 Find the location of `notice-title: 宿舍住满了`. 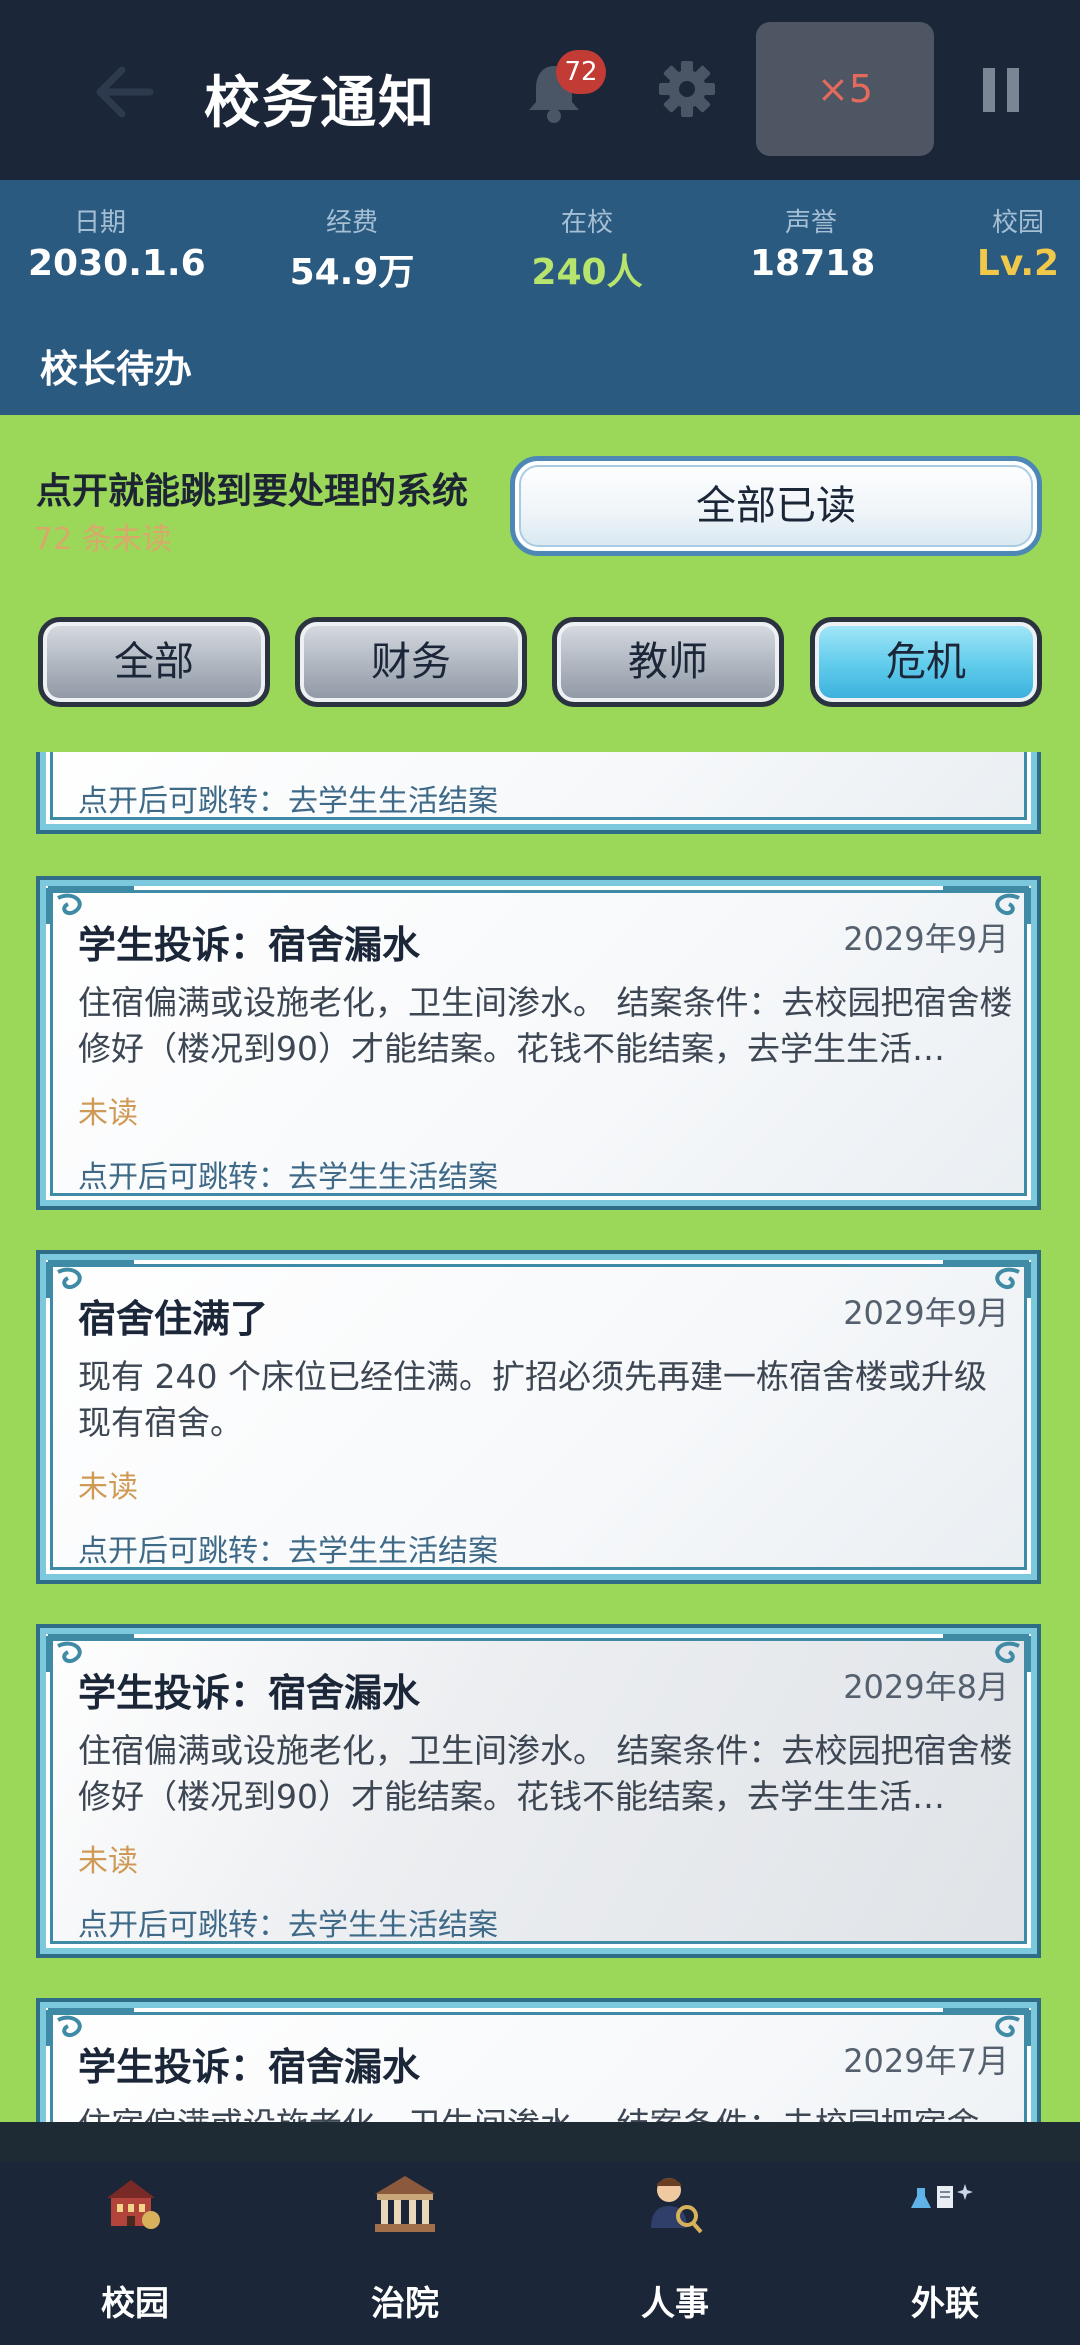

notice-title: 宿舍住满了 is located at coordinates (173, 1319).